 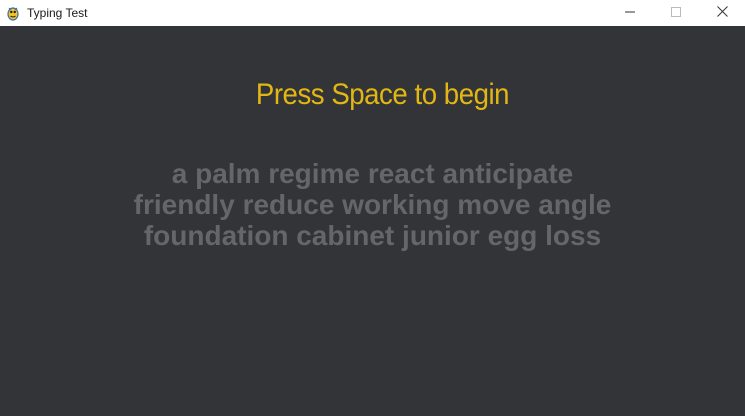 What do you see at coordinates (372, 173) in the screenshot?
I see `word-line-1: a palm regime react anticipate` at bounding box center [372, 173].